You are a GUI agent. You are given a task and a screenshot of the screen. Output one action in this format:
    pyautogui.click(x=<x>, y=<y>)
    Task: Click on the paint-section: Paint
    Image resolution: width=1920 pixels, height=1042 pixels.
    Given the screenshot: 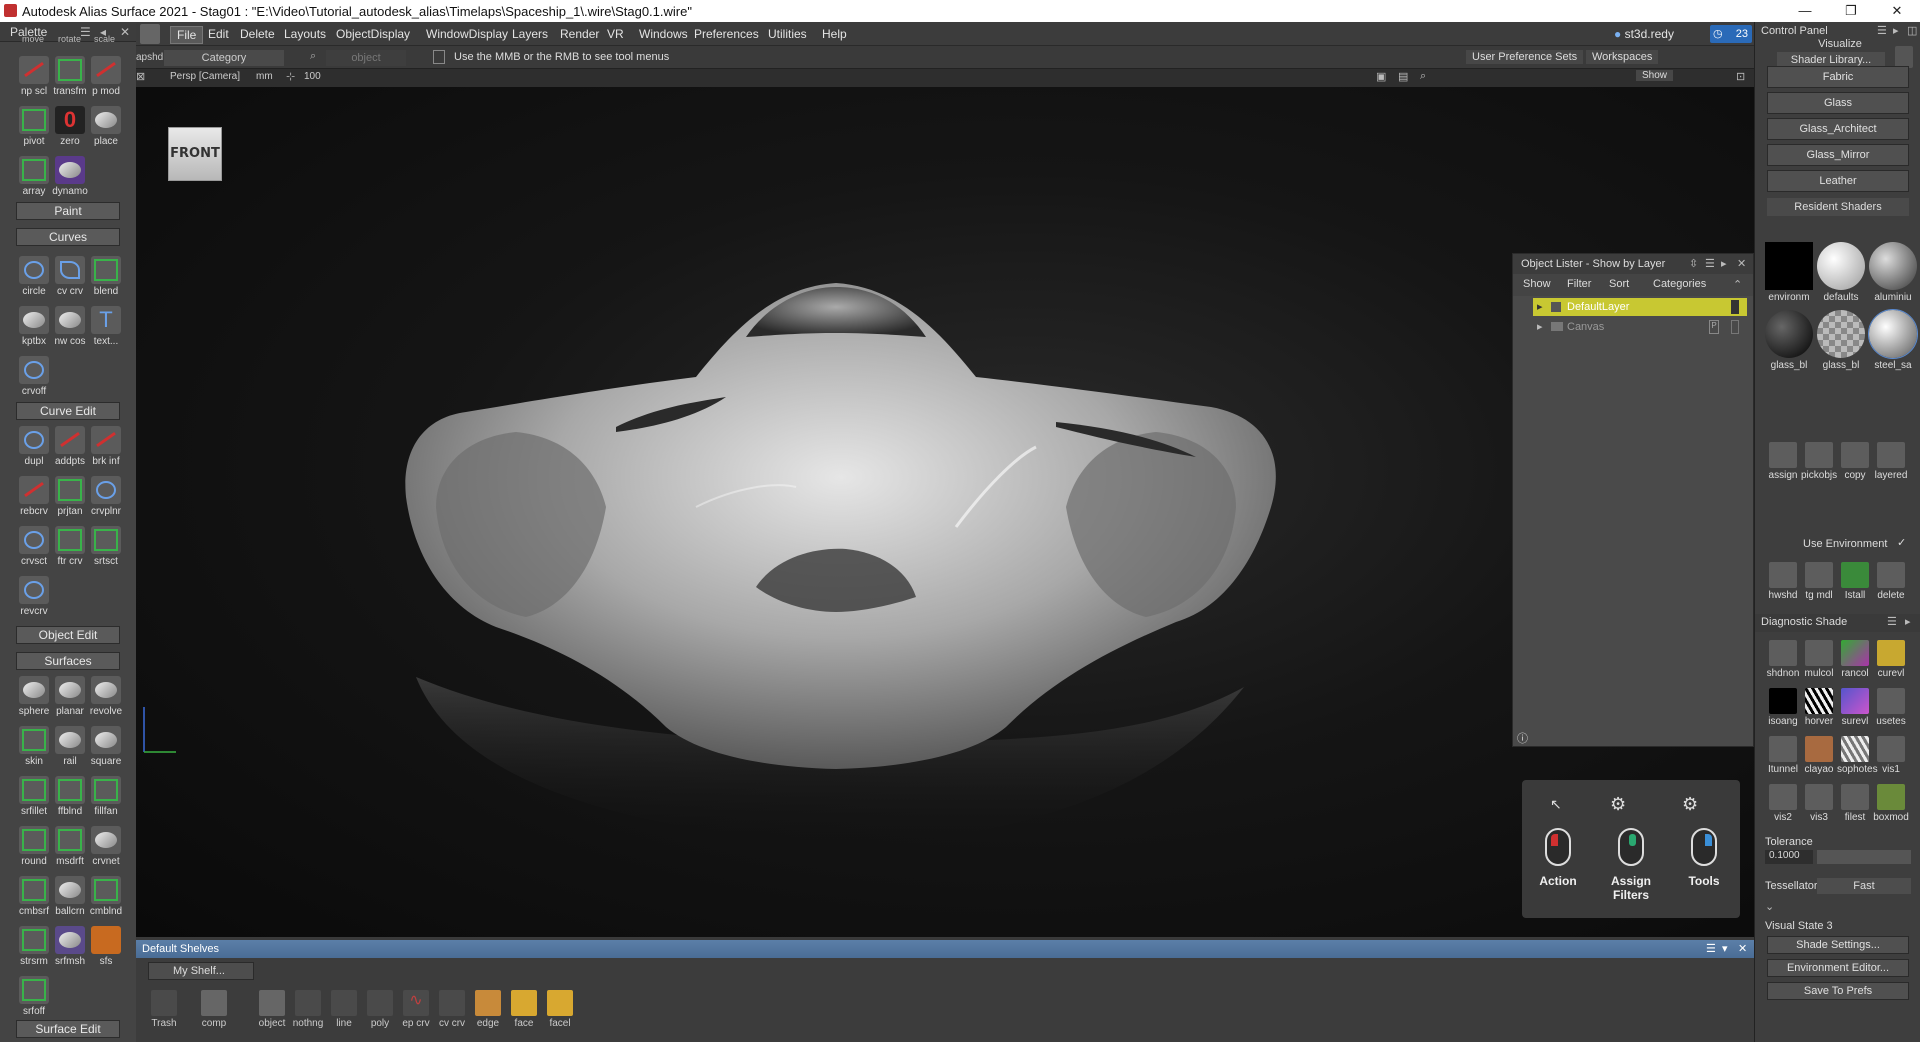 What is the action you would take?
    pyautogui.click(x=68, y=211)
    